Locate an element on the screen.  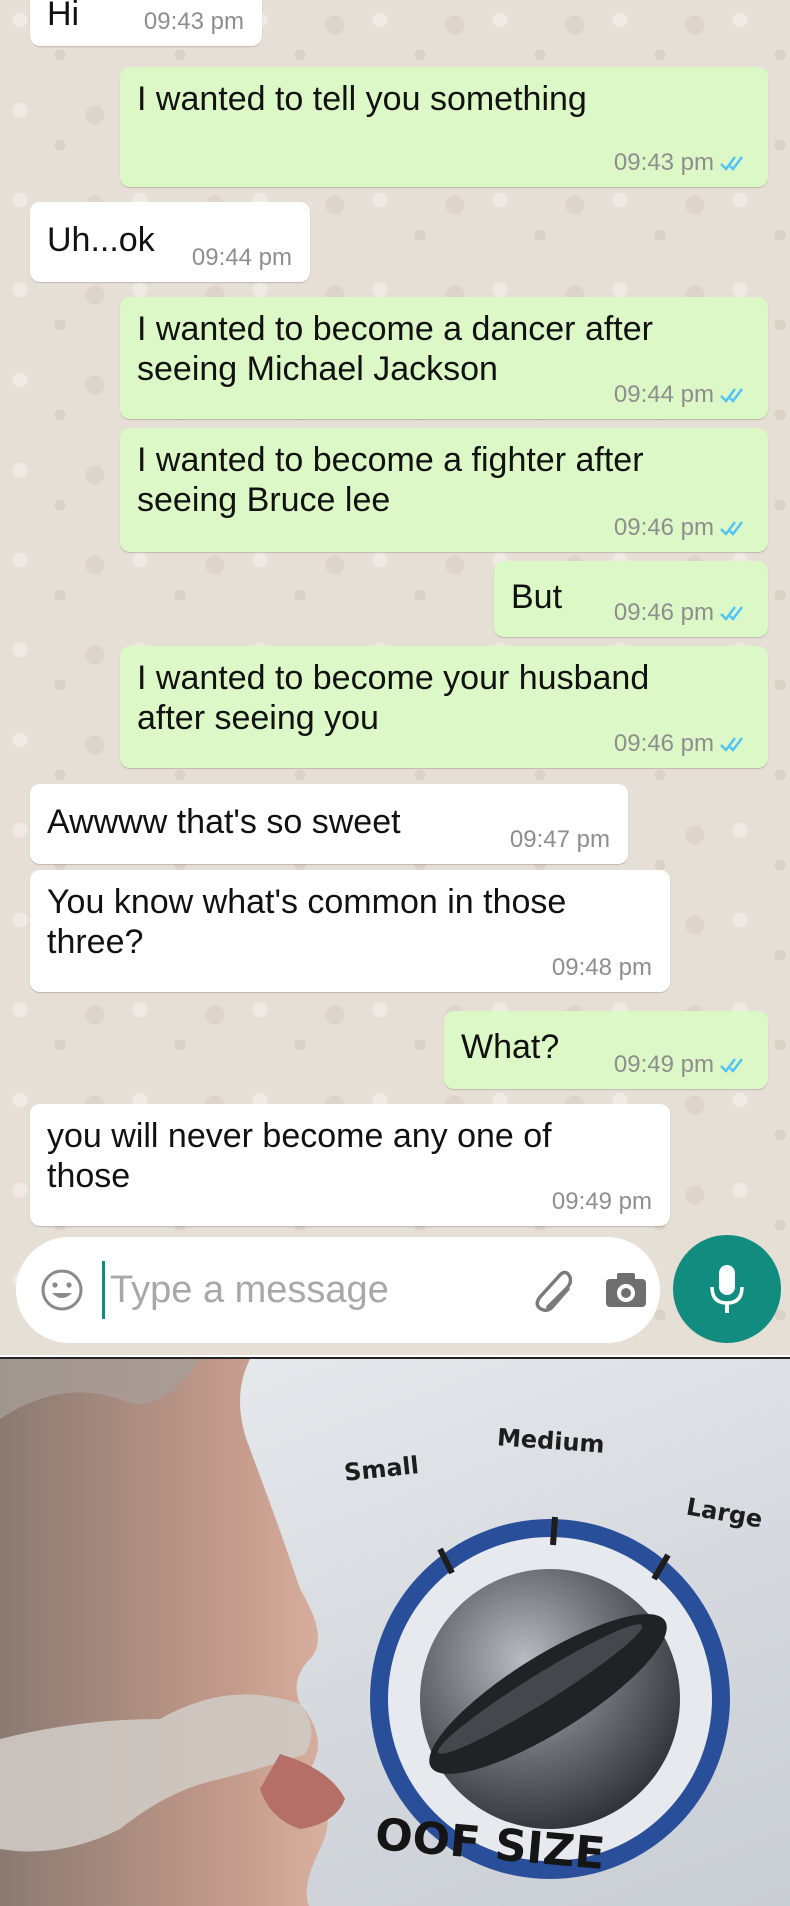
camera-icon is located at coordinates (626, 1290).